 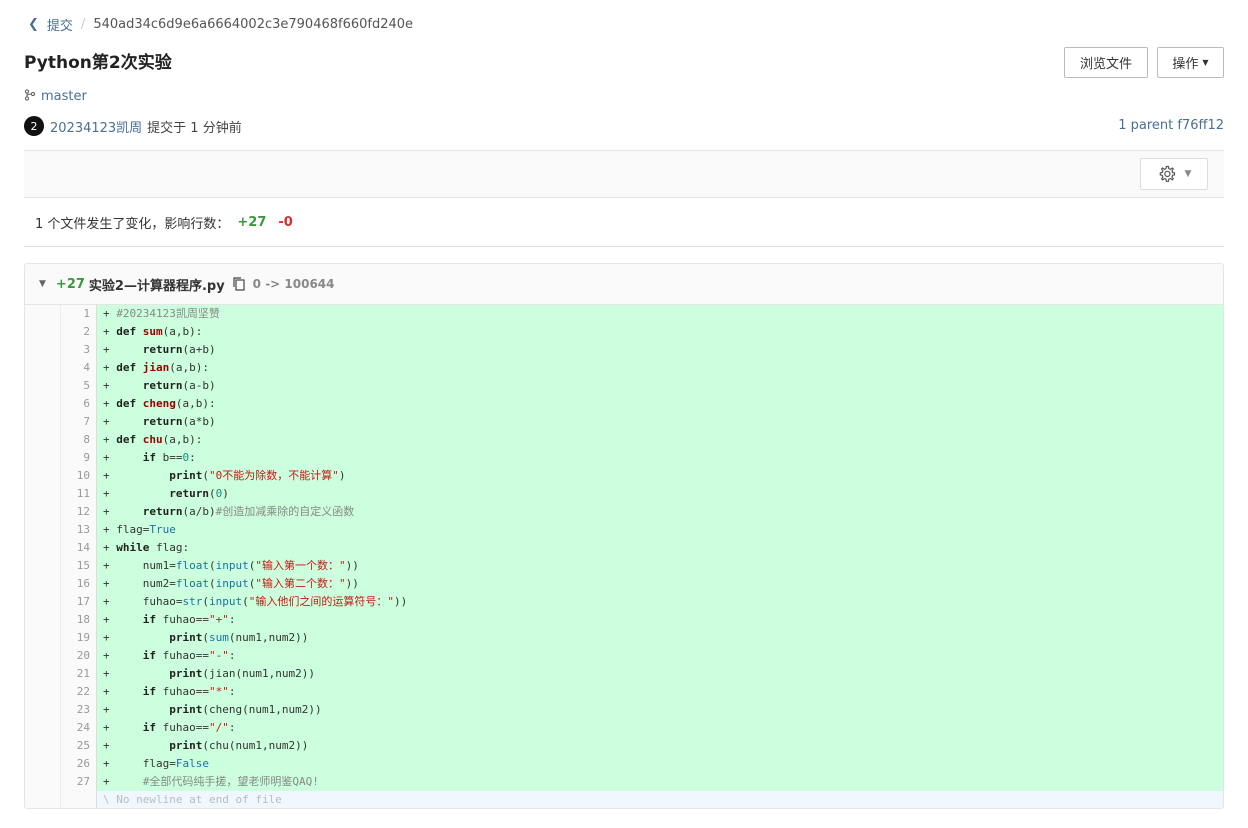 I want to click on new-line-number: 25, so click(x=79, y=746).